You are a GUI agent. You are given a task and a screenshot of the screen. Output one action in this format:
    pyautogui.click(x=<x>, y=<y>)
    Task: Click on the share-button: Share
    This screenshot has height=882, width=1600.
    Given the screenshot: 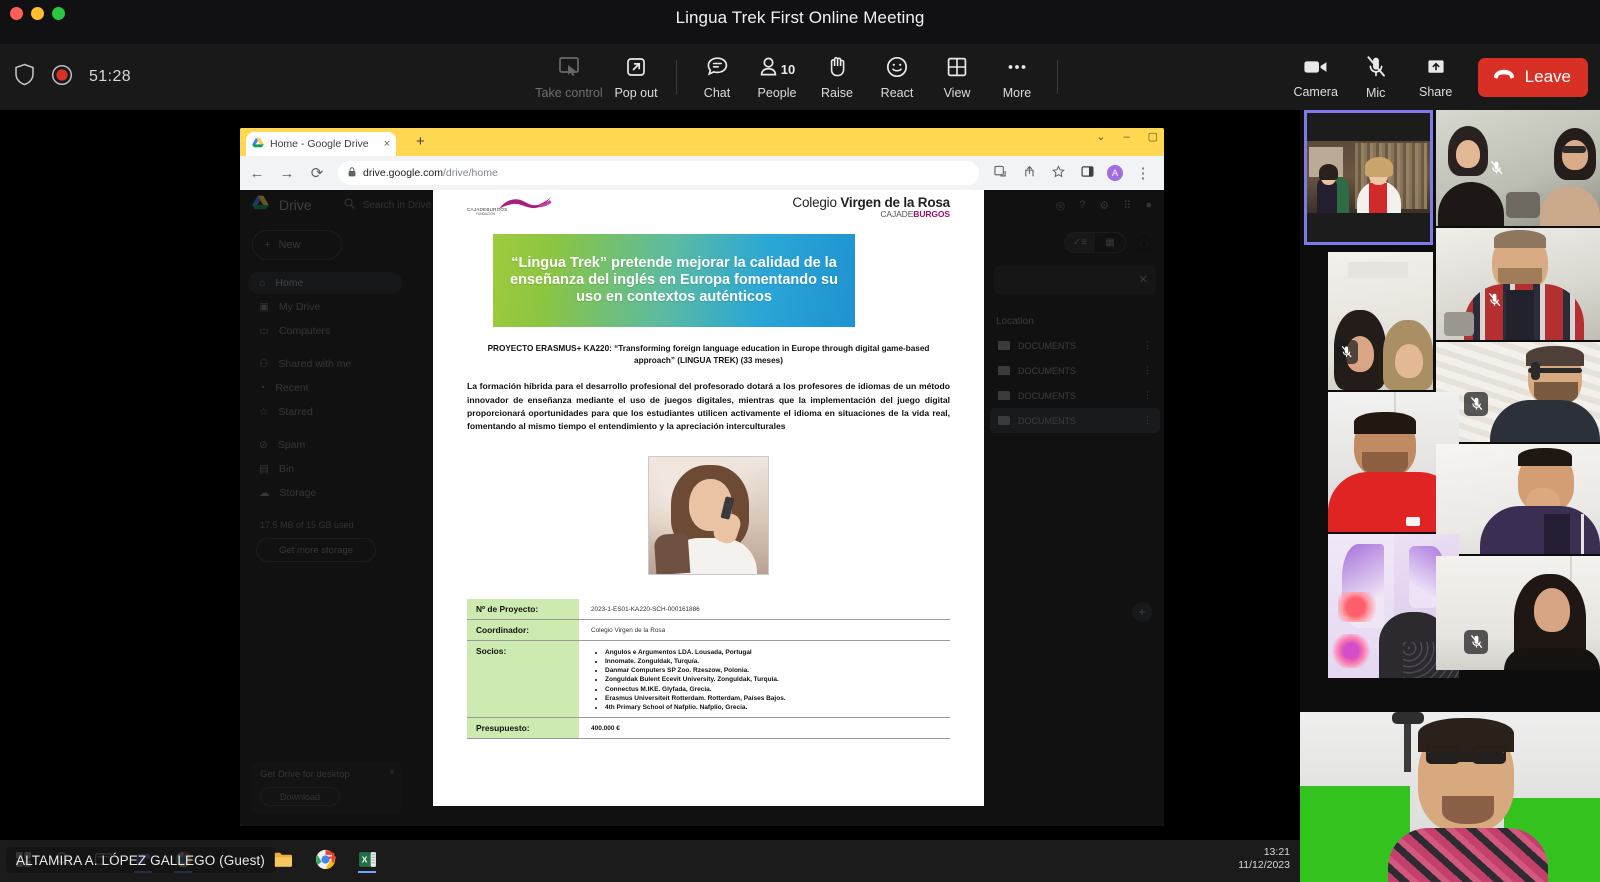 What is the action you would take?
    pyautogui.click(x=1436, y=77)
    